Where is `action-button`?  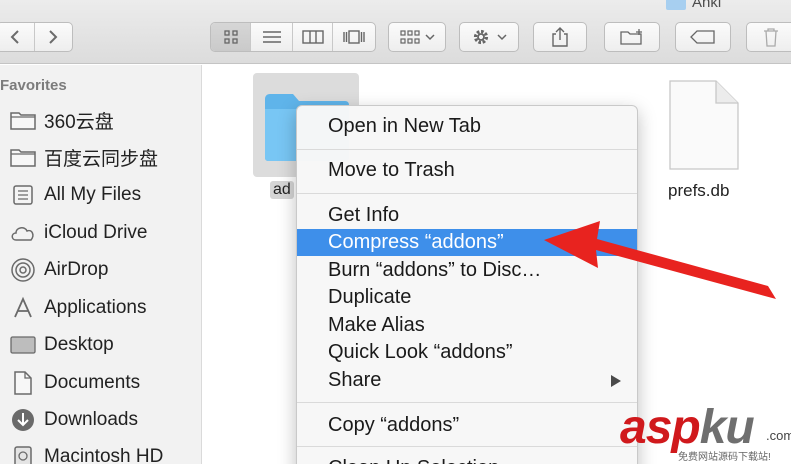 action-button is located at coordinates (489, 37).